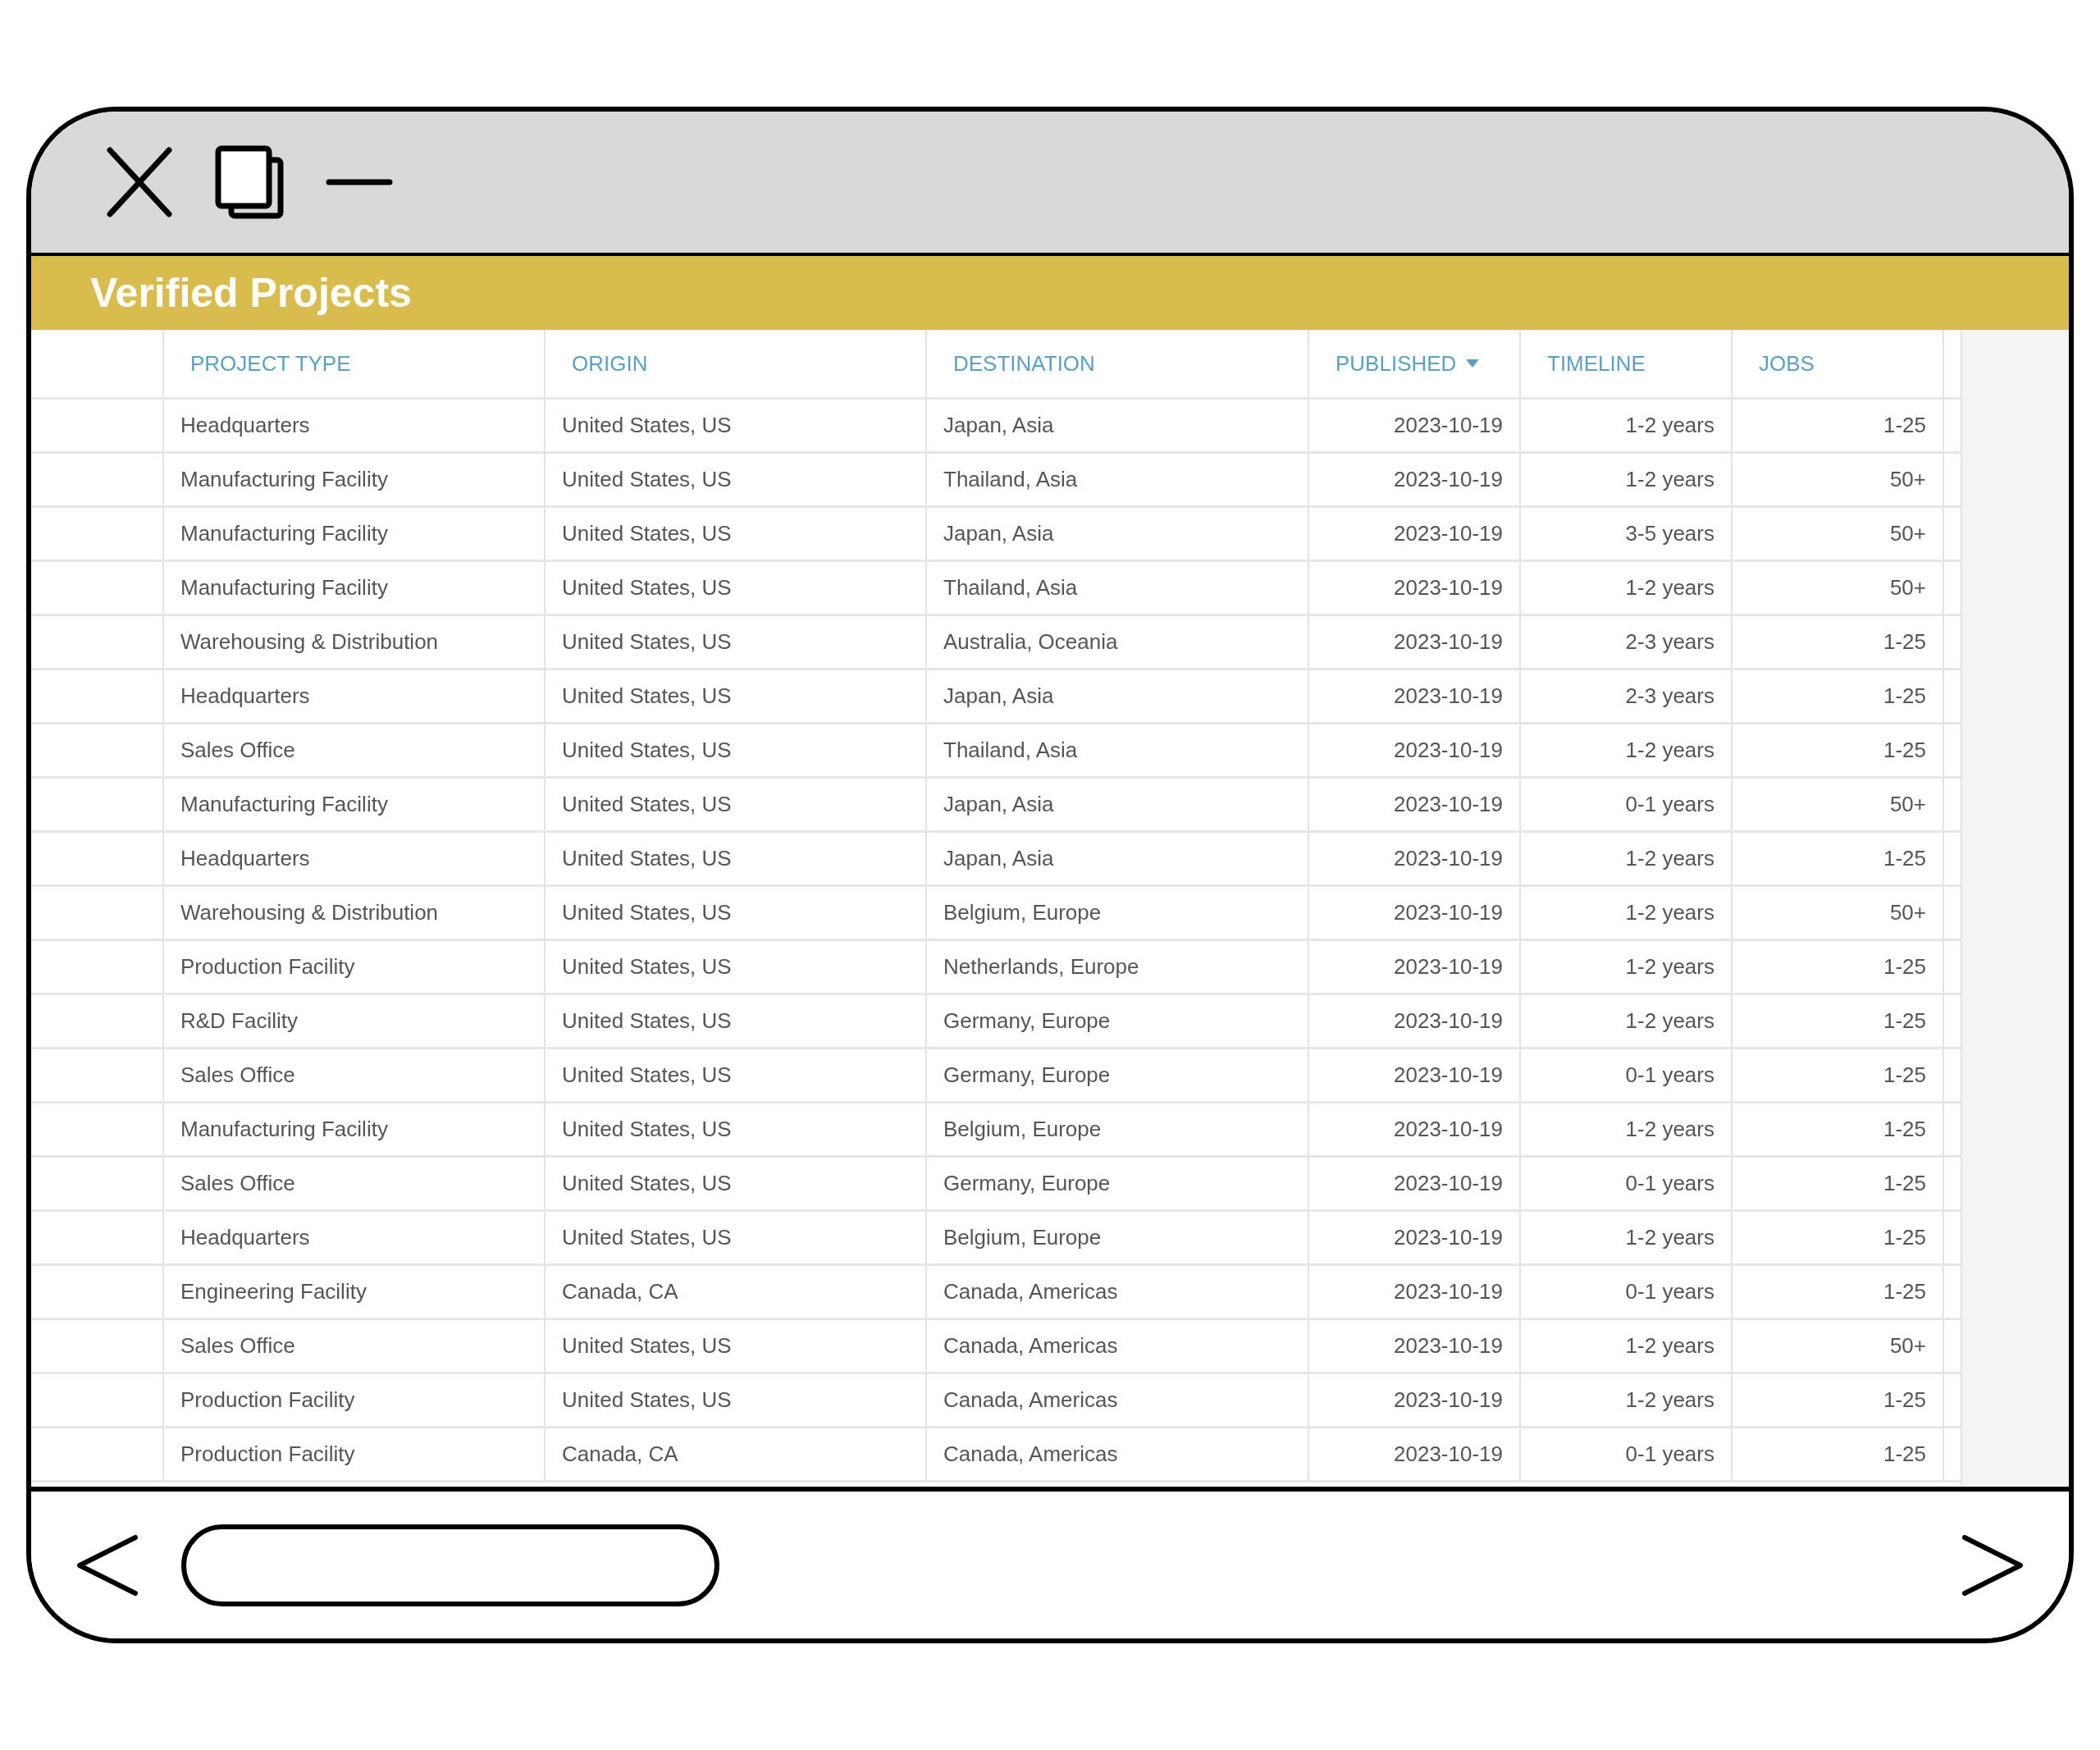 The width and height of the screenshot is (2100, 1750). Describe the element at coordinates (251, 293) in the screenshot. I see `page-title: Verified Projects` at that location.